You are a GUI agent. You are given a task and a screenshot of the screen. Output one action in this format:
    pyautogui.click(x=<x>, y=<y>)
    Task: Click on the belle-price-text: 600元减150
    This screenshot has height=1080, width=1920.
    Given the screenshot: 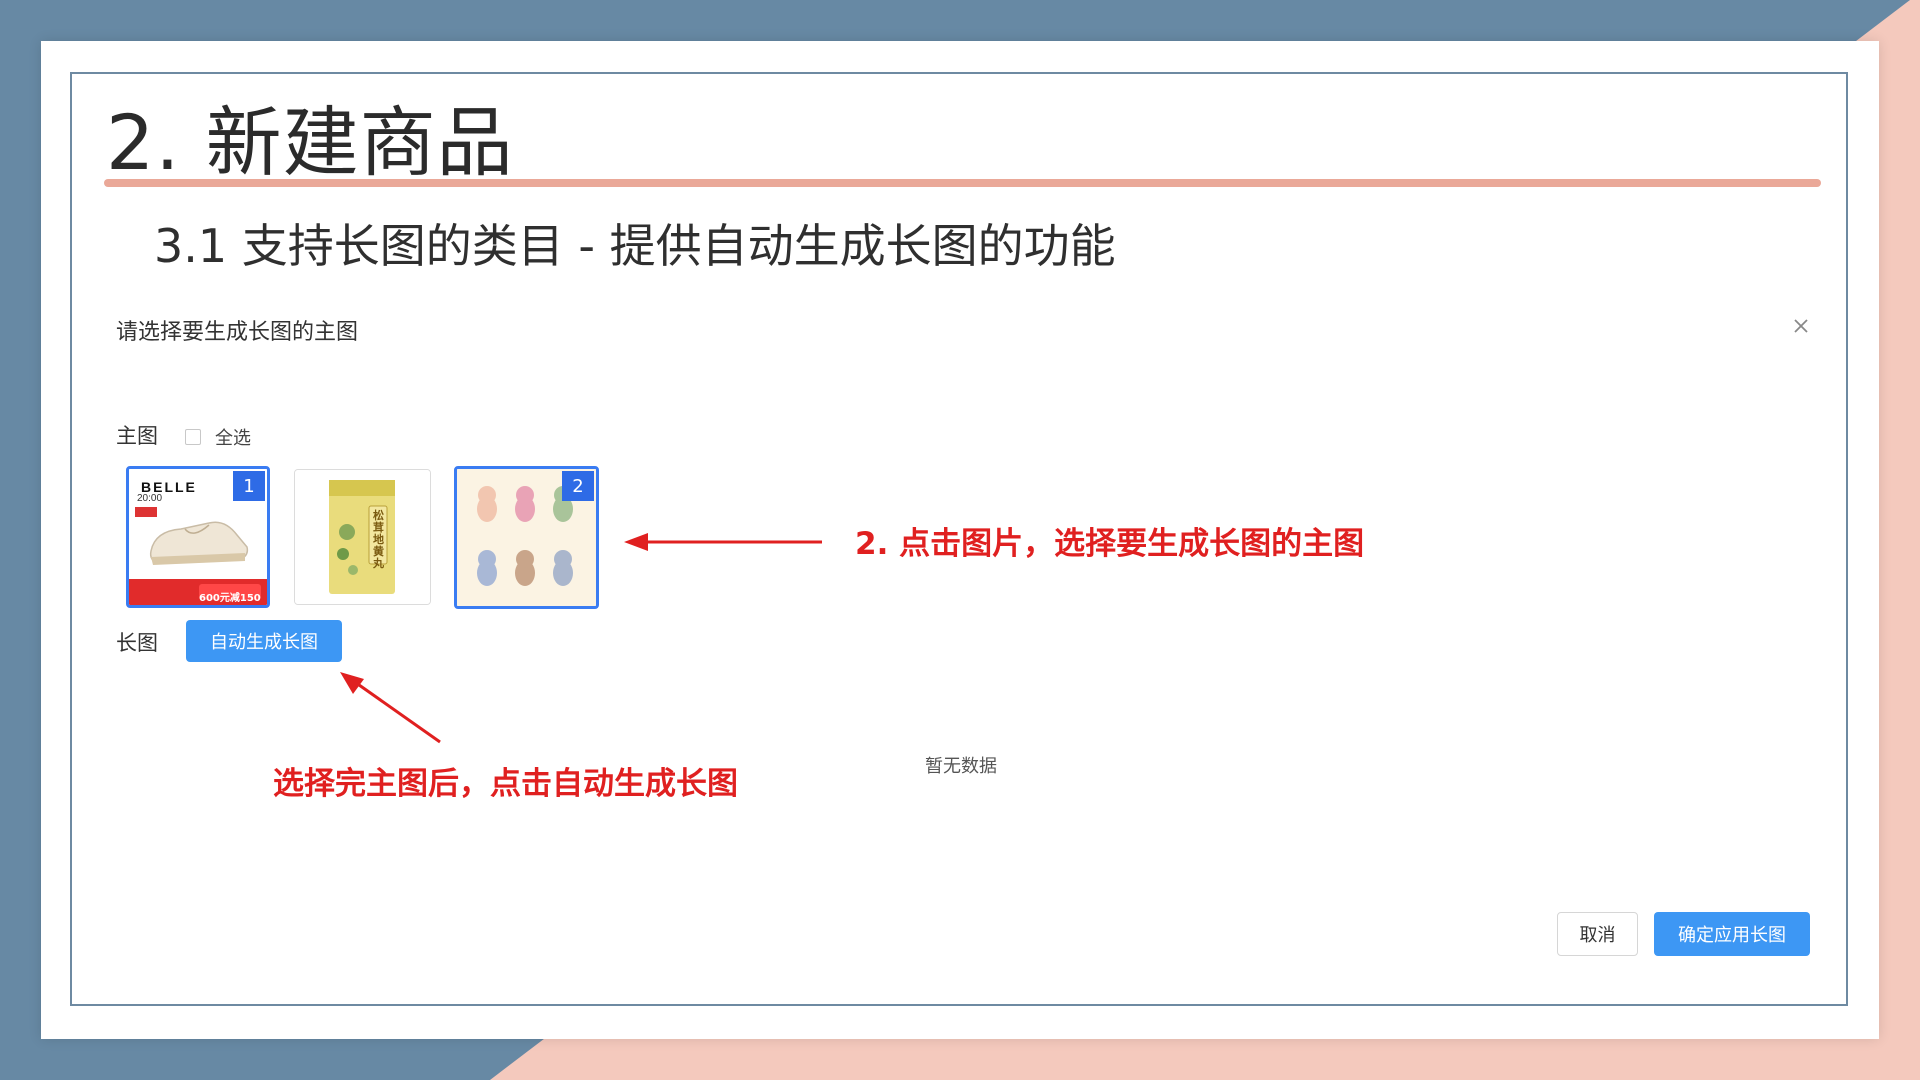 What is the action you would take?
    pyautogui.click(x=230, y=598)
    